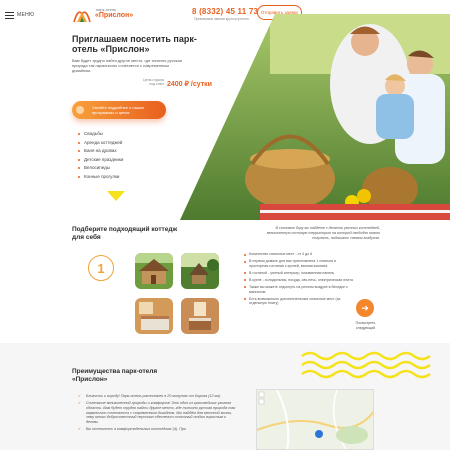 This screenshot has width=450, height=450. Describe the element at coordinates (100, 143) in the screenshot. I see `feature-item: Аренда коттеджей` at that location.